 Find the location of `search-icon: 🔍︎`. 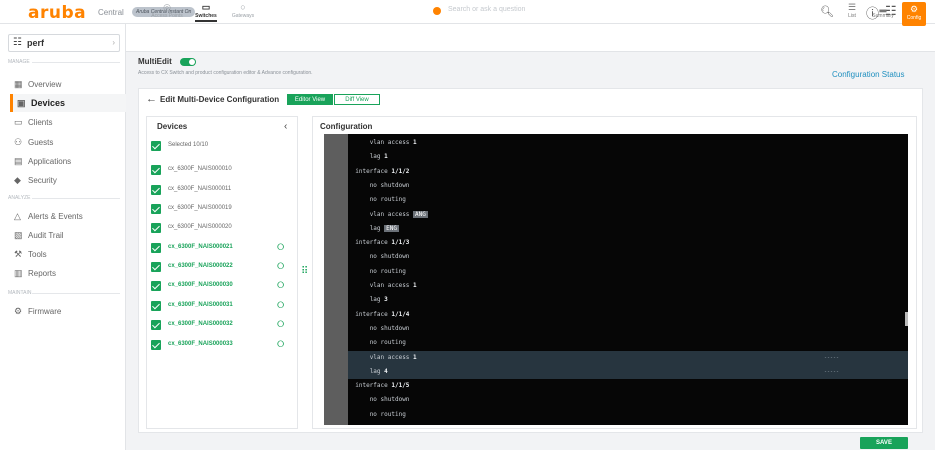

search-icon: 🔍︎ is located at coordinates (827, 11).